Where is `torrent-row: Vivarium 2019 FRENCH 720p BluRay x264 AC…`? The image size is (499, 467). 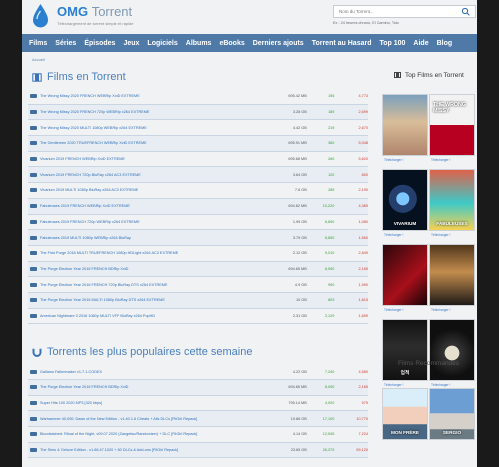 torrent-row: Vivarium 2019 FRENCH 720p BluRay x264 AC… is located at coordinates (198, 175).